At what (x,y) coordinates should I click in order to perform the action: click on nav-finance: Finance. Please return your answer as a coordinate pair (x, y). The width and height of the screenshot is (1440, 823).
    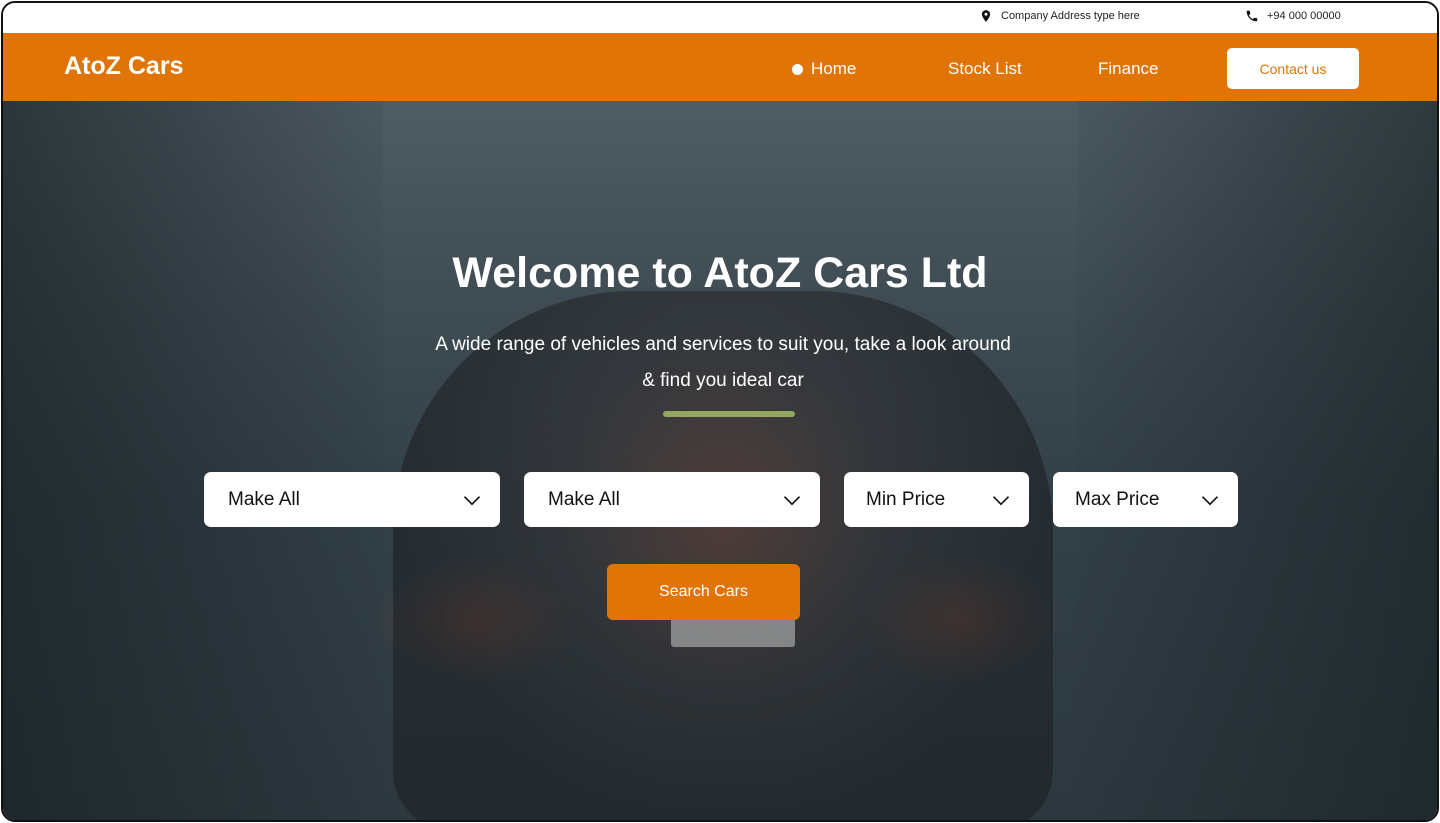
    Looking at the image, I should click on (1128, 69).